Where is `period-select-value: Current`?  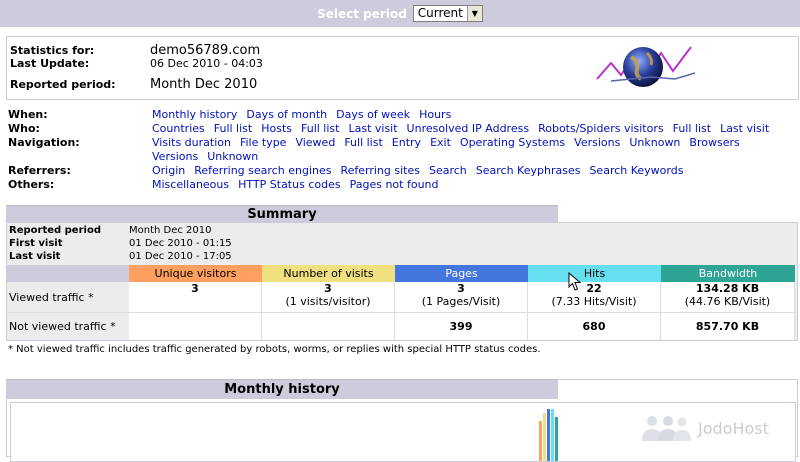 period-select-value: Current is located at coordinates (440, 13).